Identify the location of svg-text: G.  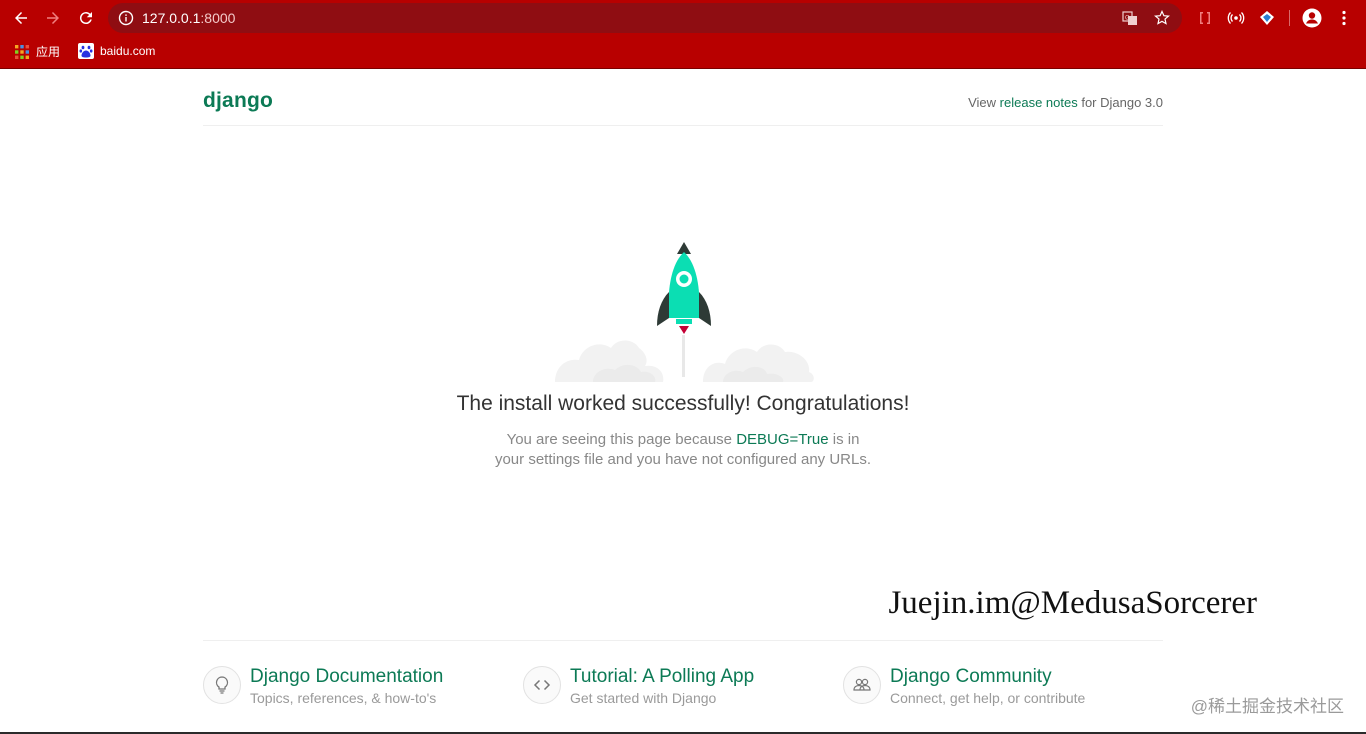
(1127, 19).